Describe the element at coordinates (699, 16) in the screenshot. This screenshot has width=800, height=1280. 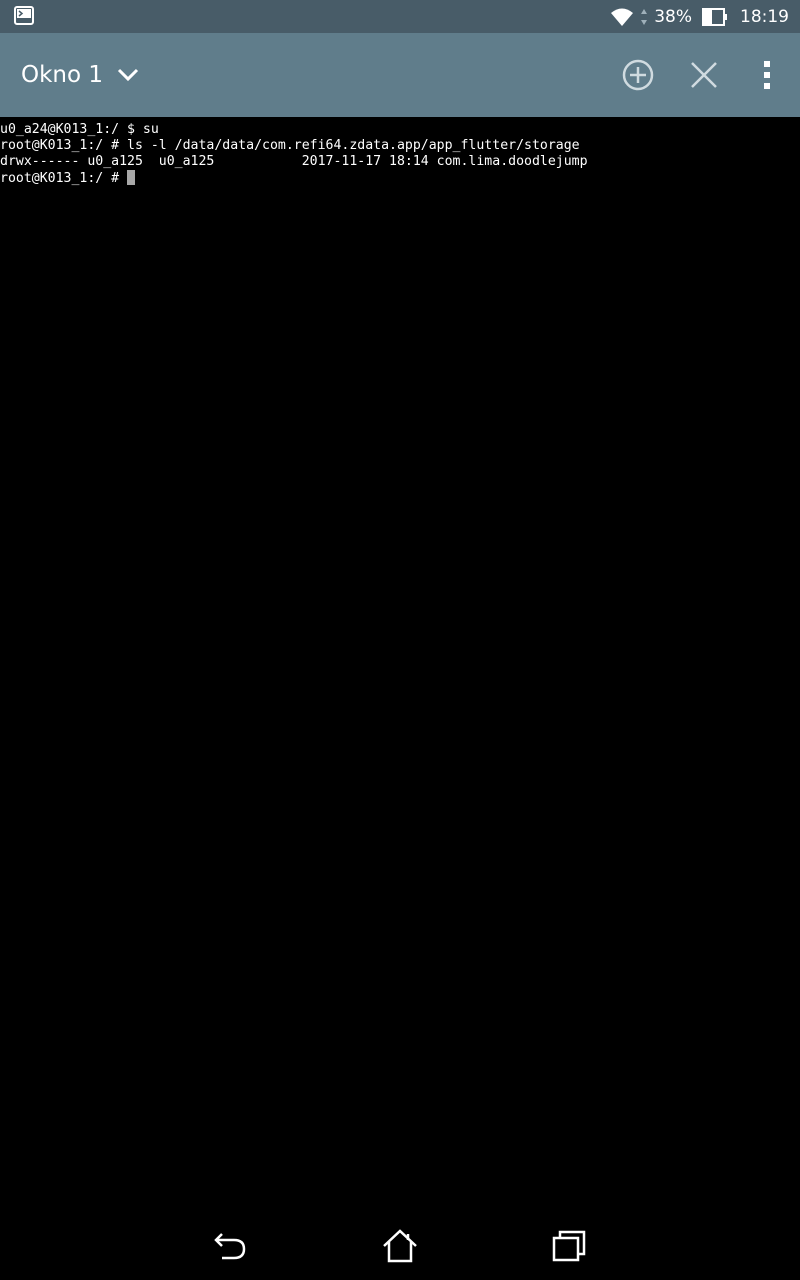
I see `status-indicators: 38% 18:19` at that location.